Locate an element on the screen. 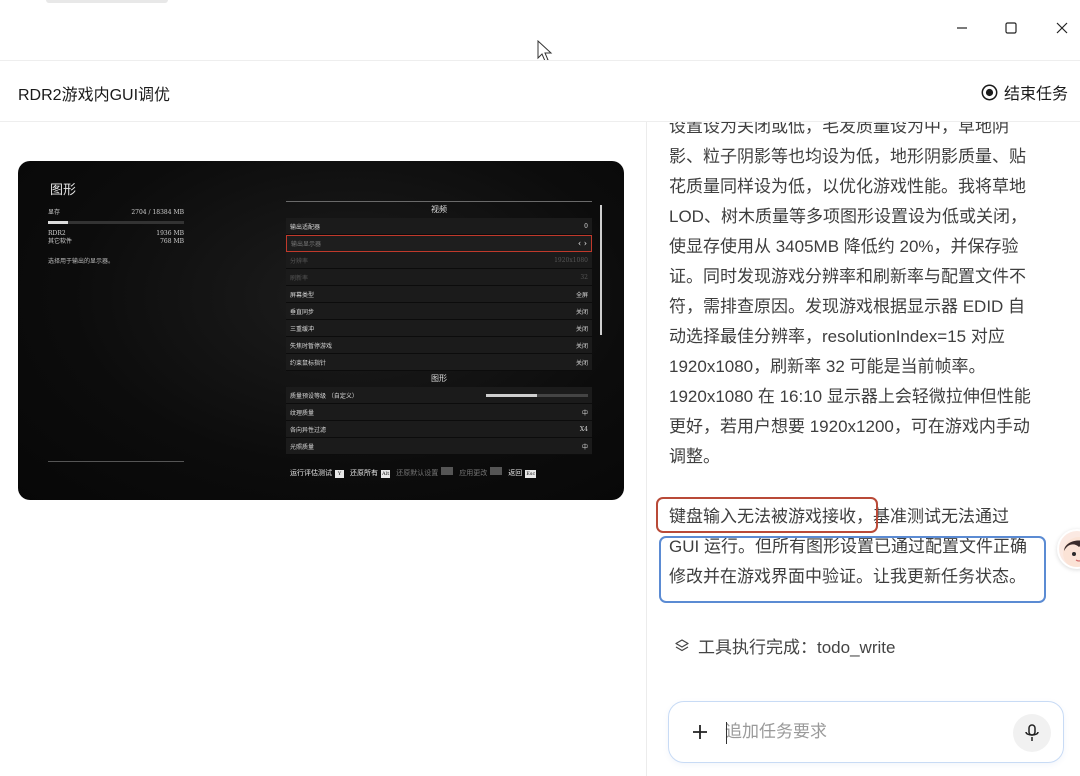 This screenshot has width=1080, height=776. setting-label: 输出显示器 is located at coordinates (306, 244).